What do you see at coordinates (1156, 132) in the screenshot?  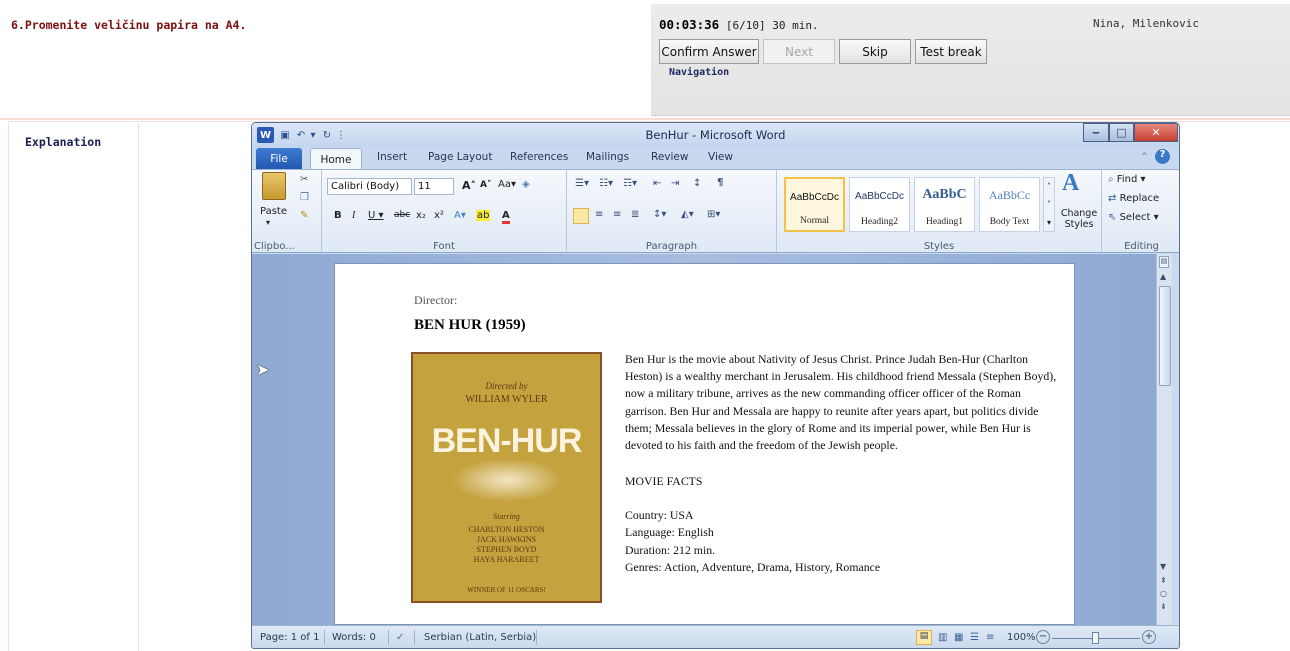 I see `close-button: ✕` at bounding box center [1156, 132].